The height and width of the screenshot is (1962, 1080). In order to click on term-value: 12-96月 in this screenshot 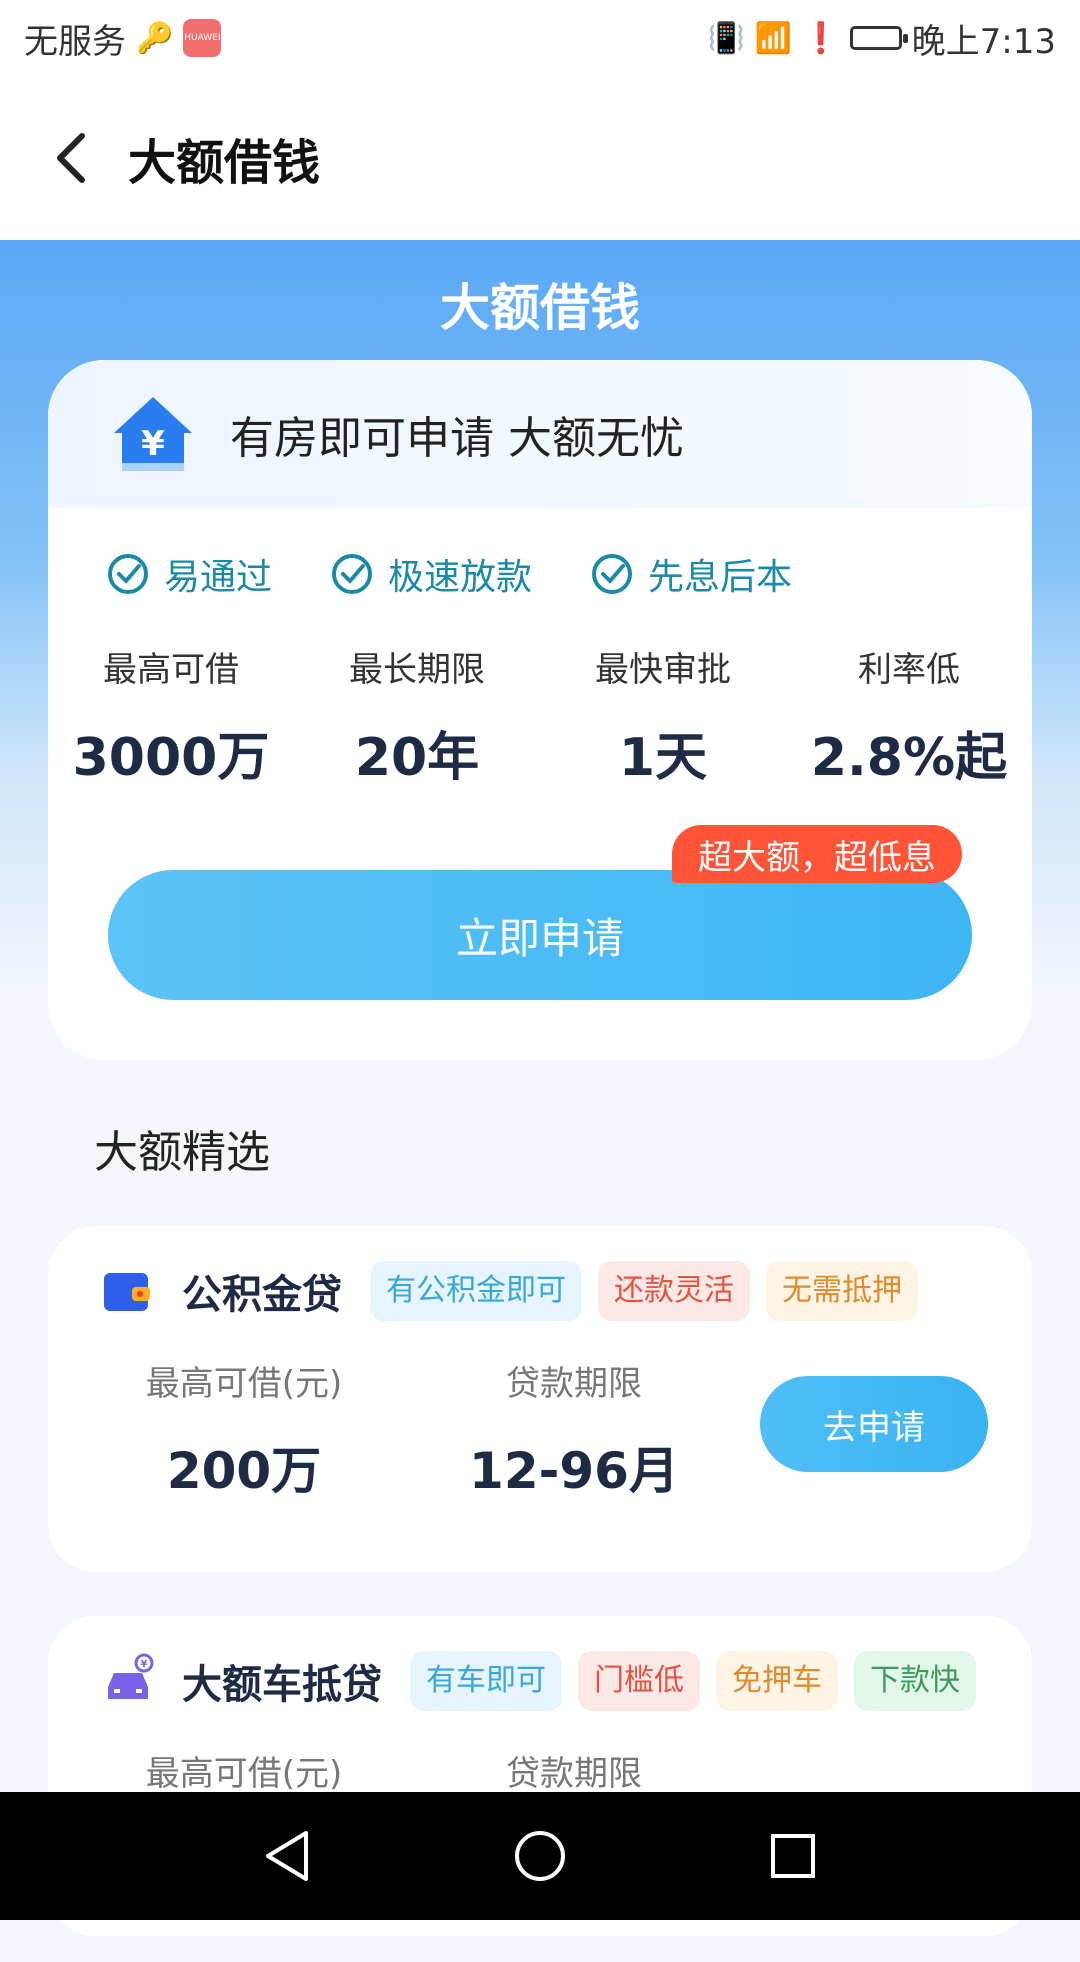, I will do `click(574, 1471)`.